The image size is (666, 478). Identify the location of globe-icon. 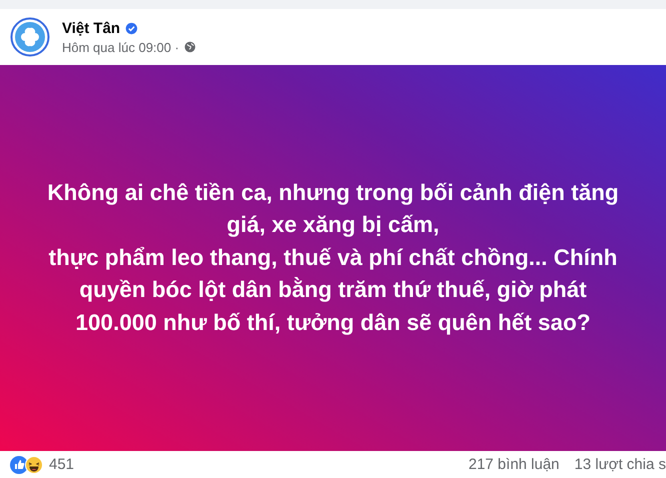
(190, 47).